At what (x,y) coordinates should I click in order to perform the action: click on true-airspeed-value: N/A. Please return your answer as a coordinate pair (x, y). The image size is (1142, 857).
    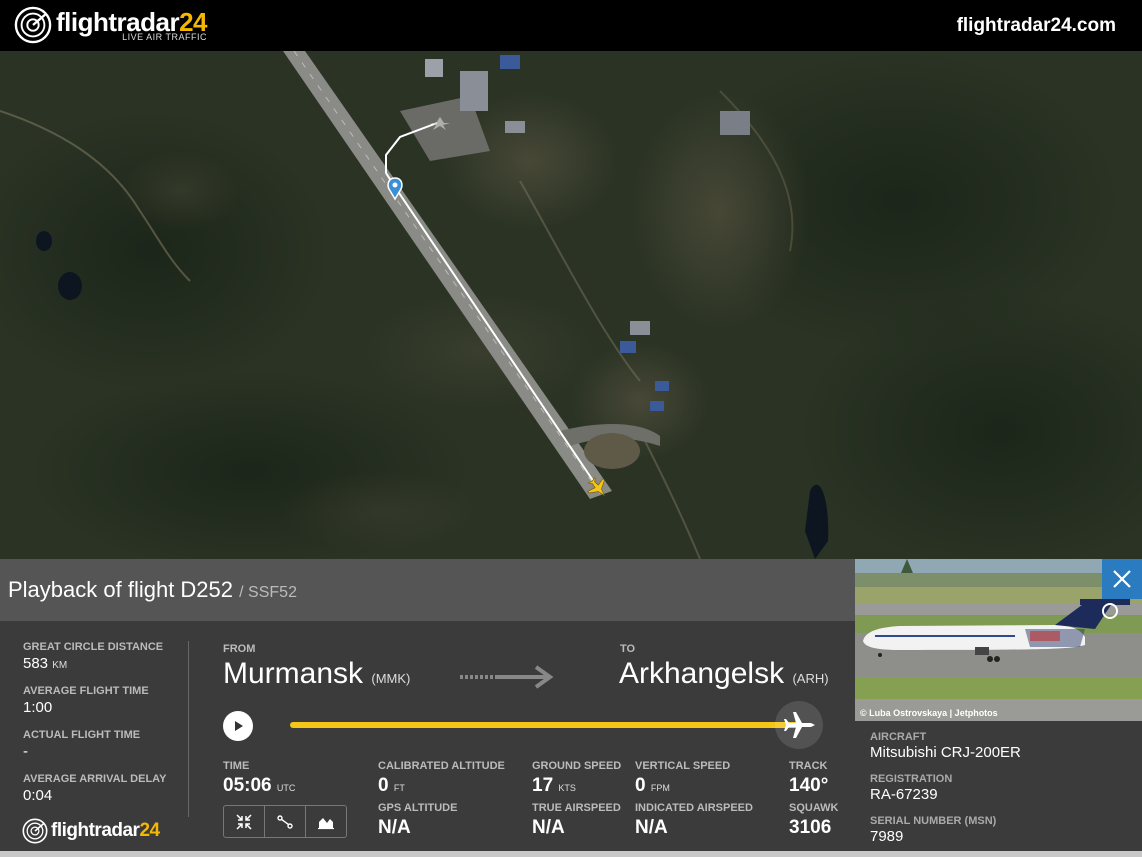
    Looking at the image, I should click on (548, 827).